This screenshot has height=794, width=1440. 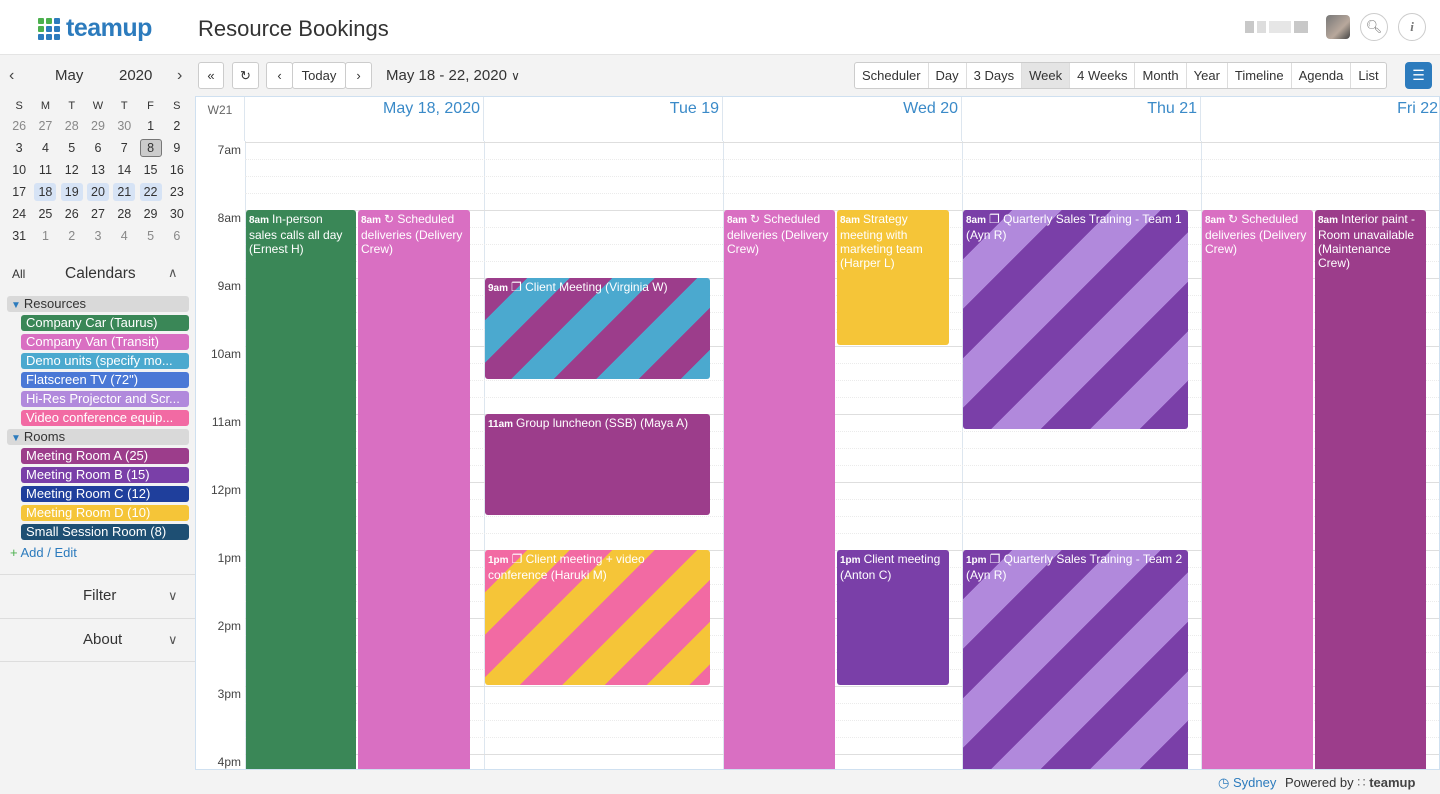 What do you see at coordinates (1260, 75) in the screenshot?
I see `view-button: Timeline` at bounding box center [1260, 75].